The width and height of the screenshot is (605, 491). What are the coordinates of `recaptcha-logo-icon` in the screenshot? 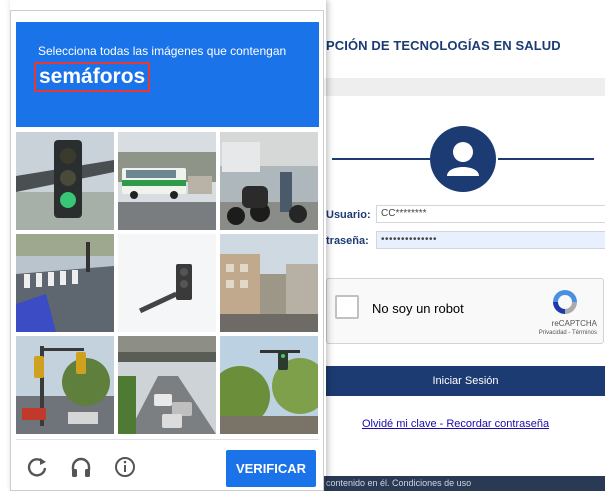 It's located at (565, 302).